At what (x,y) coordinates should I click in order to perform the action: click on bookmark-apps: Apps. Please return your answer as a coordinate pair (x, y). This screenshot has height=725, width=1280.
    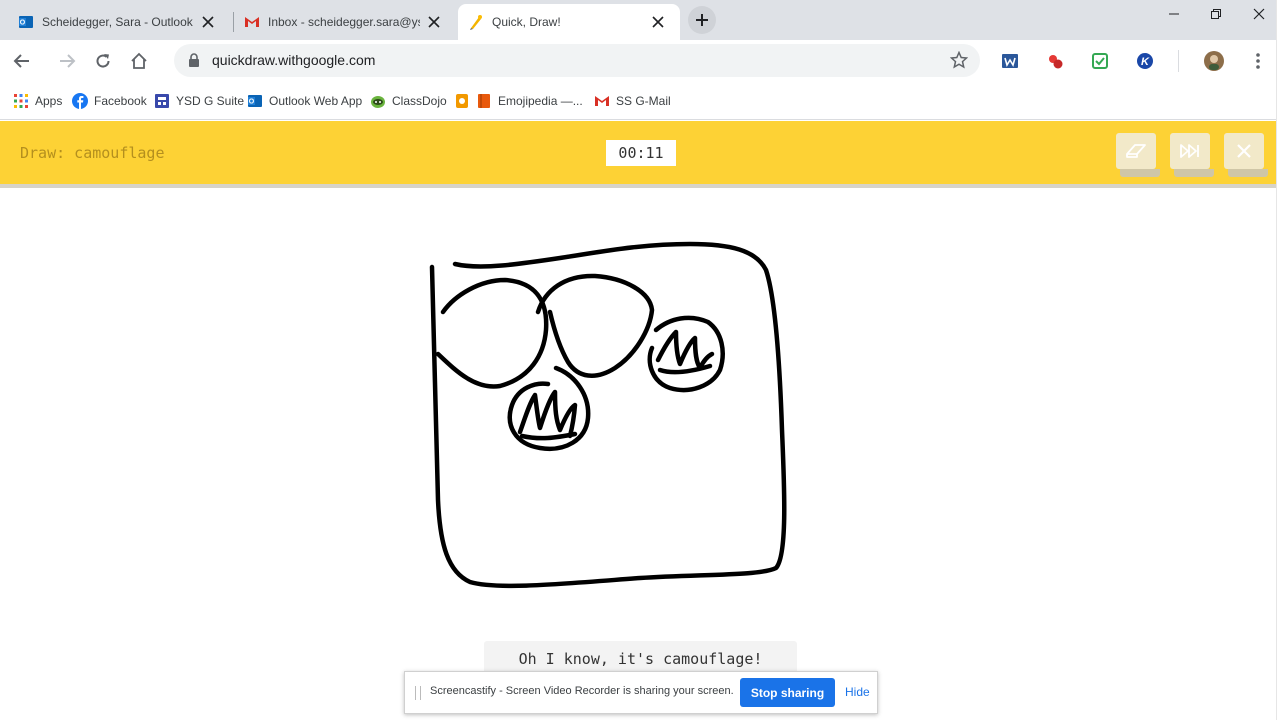
    Looking at the image, I should click on (37, 101).